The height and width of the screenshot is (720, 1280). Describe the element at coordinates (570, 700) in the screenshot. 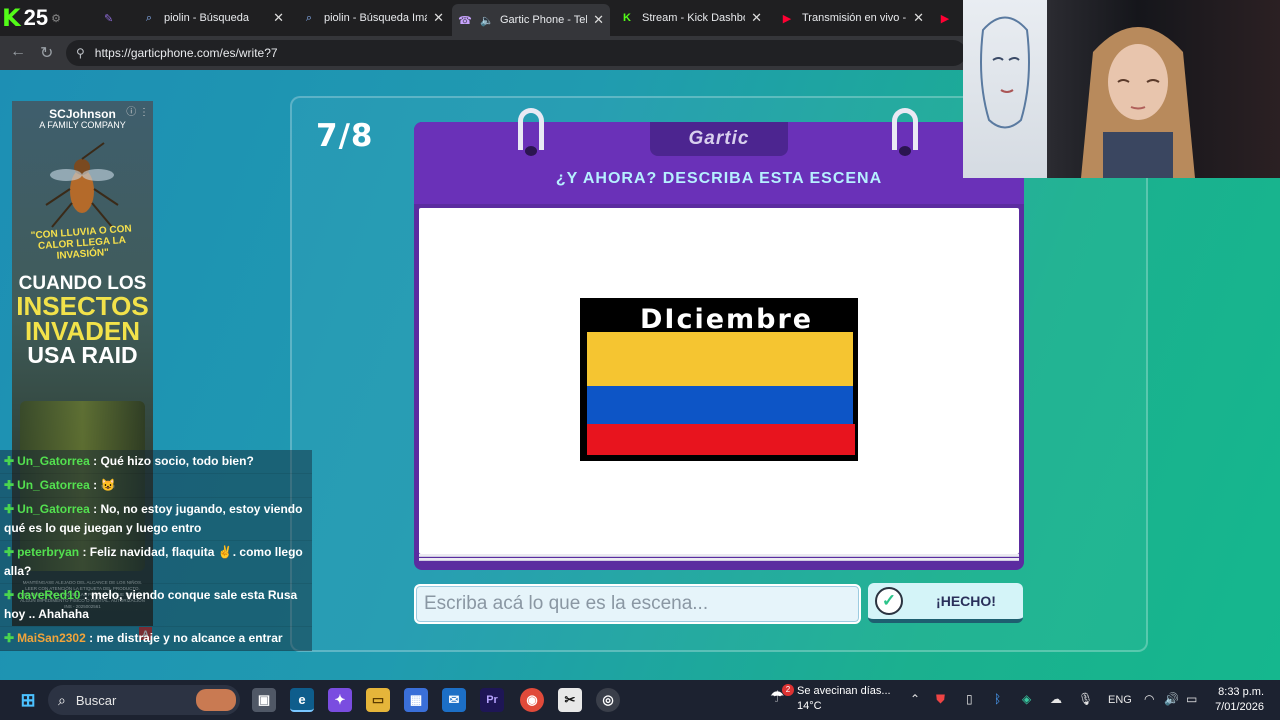

I see `capcut-icon: ✂` at that location.